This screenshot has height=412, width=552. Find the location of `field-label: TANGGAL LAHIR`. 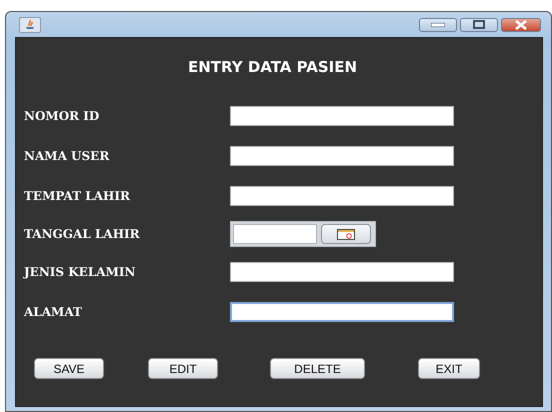

field-label: TANGGAL LAHIR is located at coordinates (82, 234).